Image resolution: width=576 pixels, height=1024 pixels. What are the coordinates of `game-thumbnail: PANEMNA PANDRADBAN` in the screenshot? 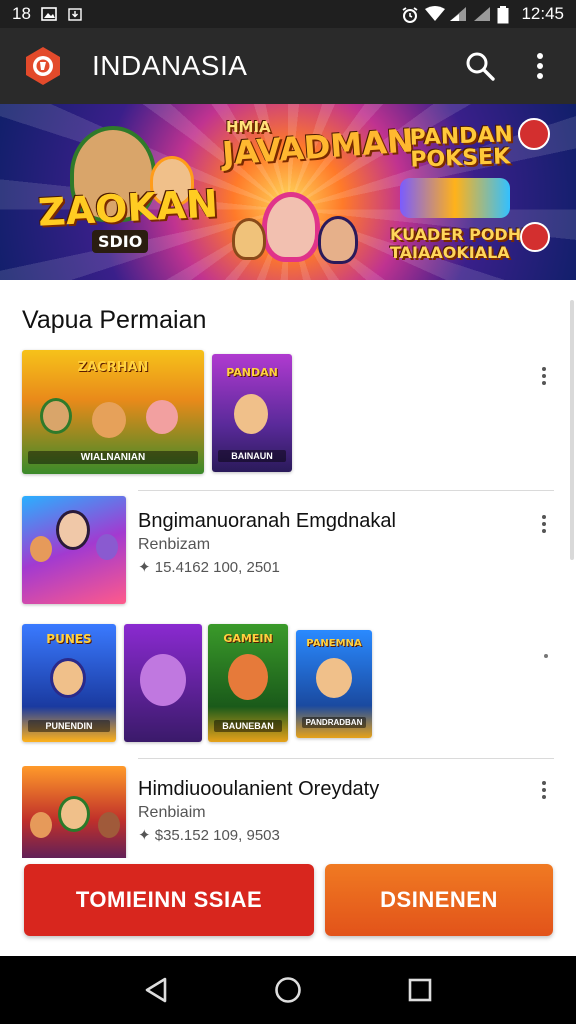 It's located at (334, 684).